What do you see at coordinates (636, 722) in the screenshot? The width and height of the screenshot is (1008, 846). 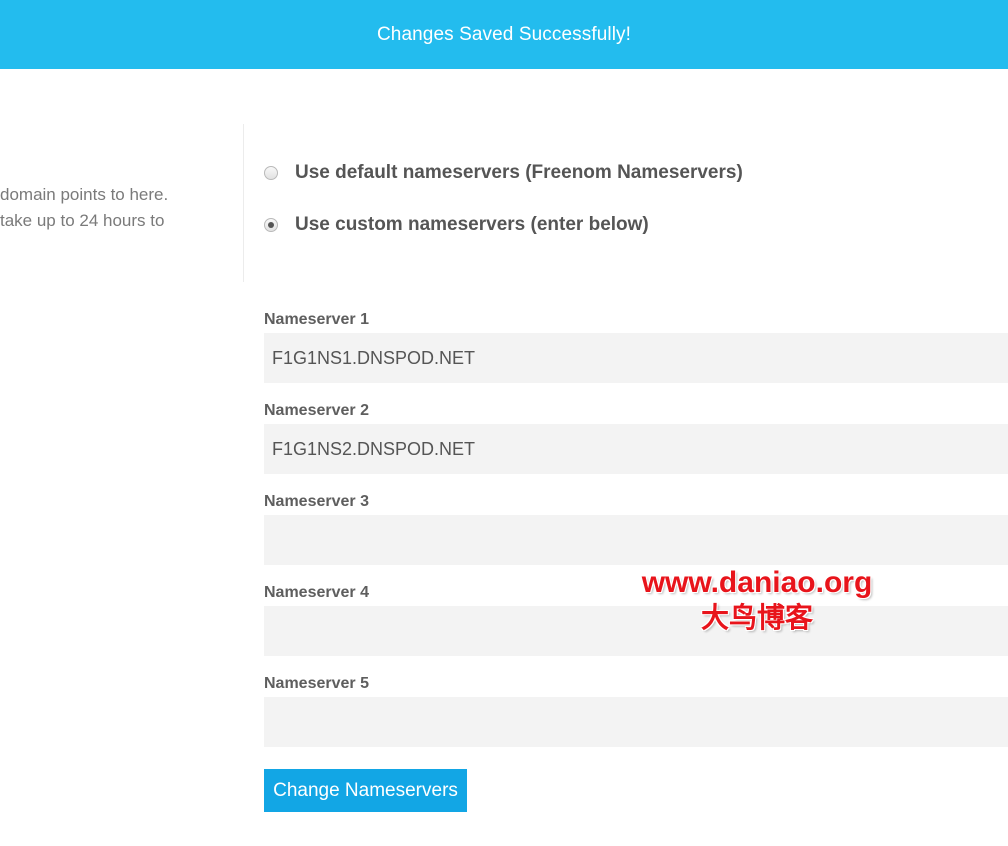 I see `nameserver-5-input` at bounding box center [636, 722].